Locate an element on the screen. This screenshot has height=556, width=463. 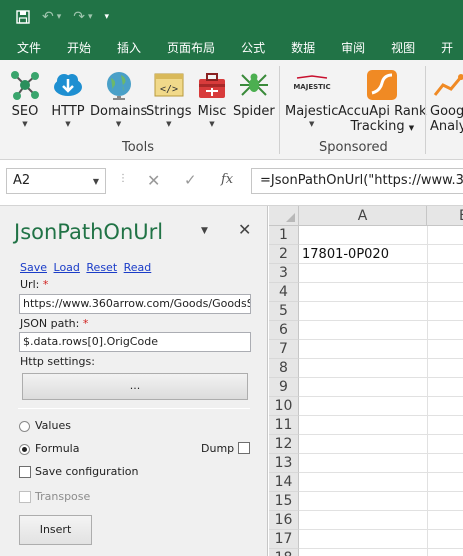
column-header-b: B is located at coordinates (445, 216).